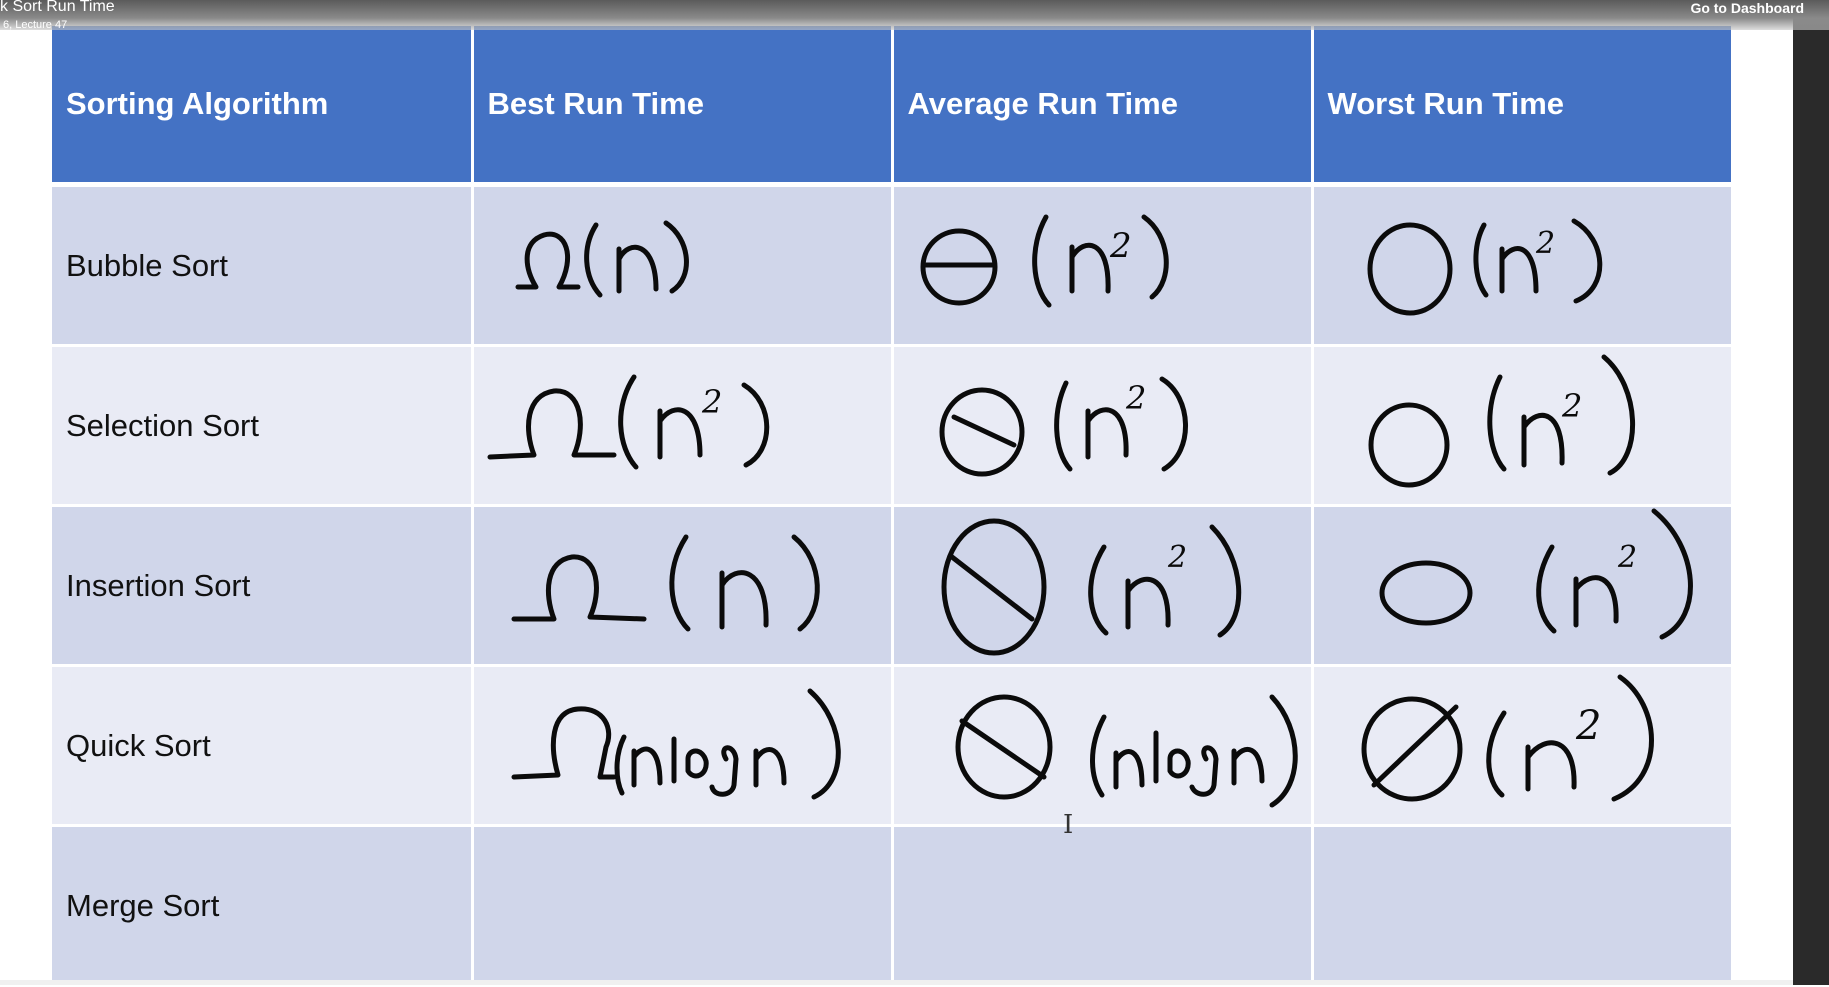  What do you see at coordinates (1103, 106) in the screenshot?
I see `column-header-average: Average Run Time` at bounding box center [1103, 106].